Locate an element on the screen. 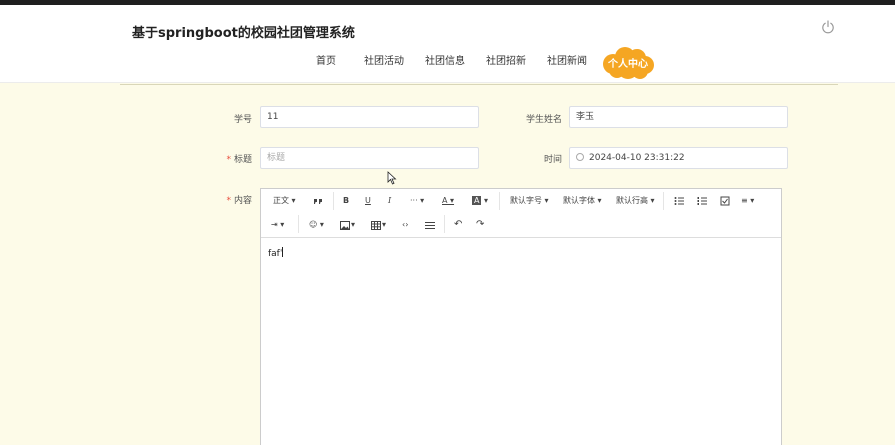 This screenshot has height=445, width=895. personal-center-label: 个人中心 is located at coordinates (628, 64).